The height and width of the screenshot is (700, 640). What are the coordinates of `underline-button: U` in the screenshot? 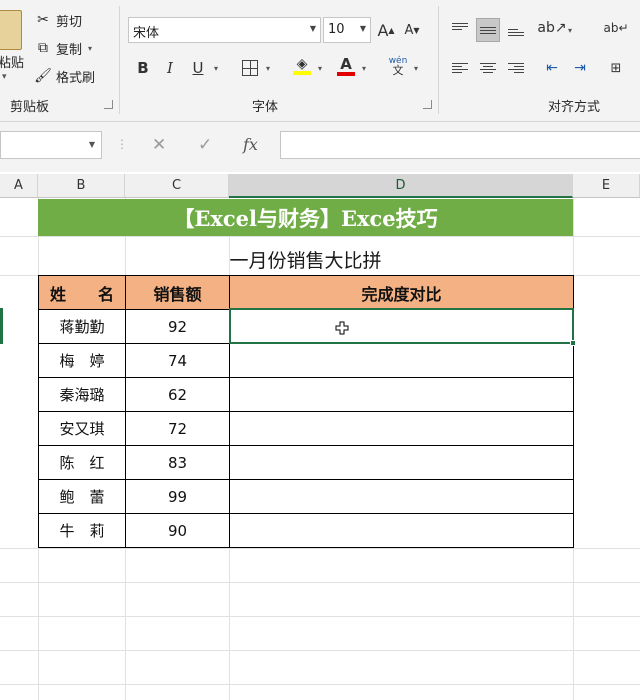 It's located at (198, 68).